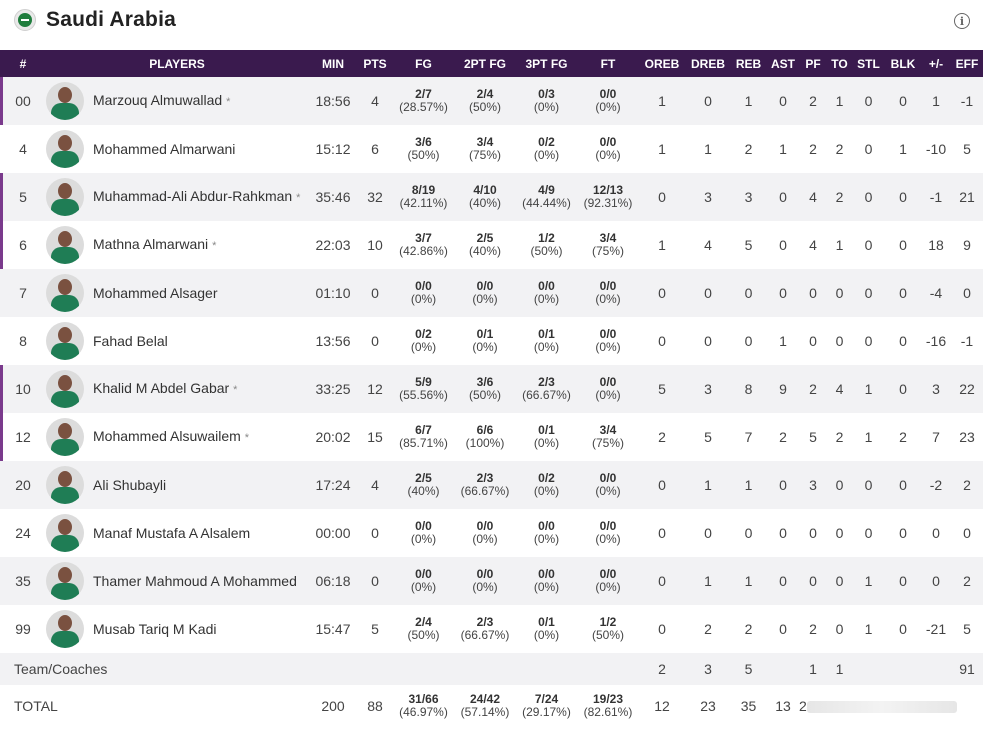 This screenshot has width=983, height=730. Describe the element at coordinates (423, 443) in the screenshot. I see `fg-percentage: (85.71%)` at that location.